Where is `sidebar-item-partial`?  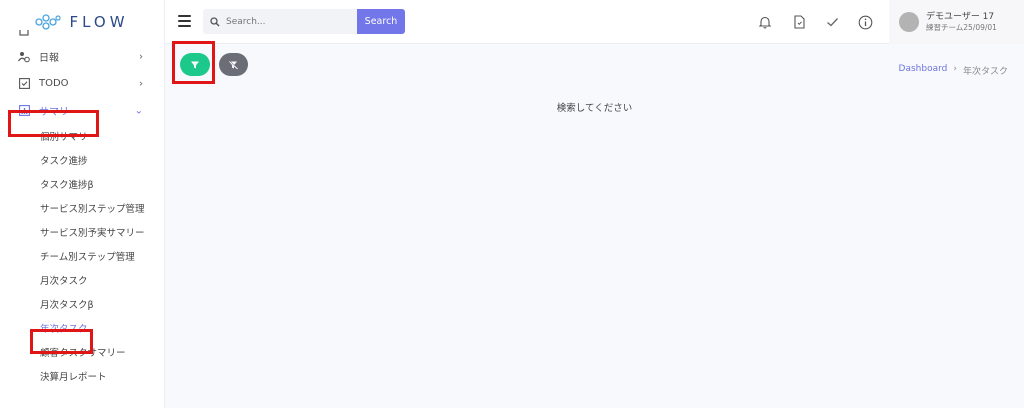 sidebar-item-partial is located at coordinates (82, 35).